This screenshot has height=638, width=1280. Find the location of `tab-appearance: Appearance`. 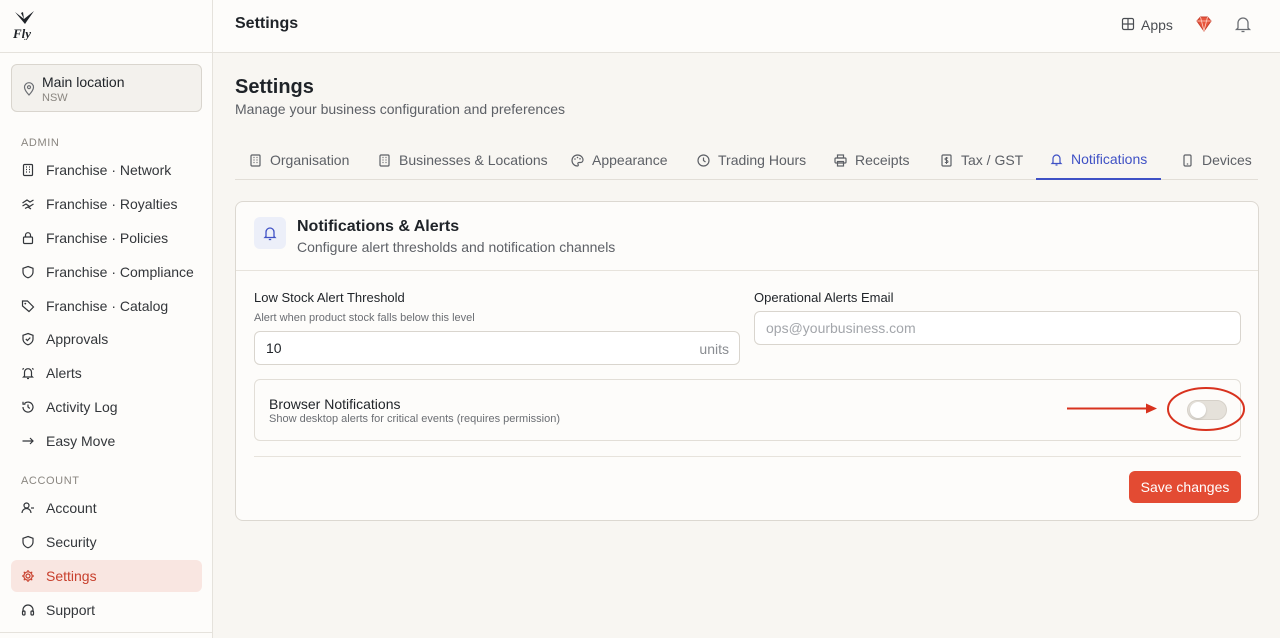

tab-appearance: Appearance is located at coordinates (619, 160).